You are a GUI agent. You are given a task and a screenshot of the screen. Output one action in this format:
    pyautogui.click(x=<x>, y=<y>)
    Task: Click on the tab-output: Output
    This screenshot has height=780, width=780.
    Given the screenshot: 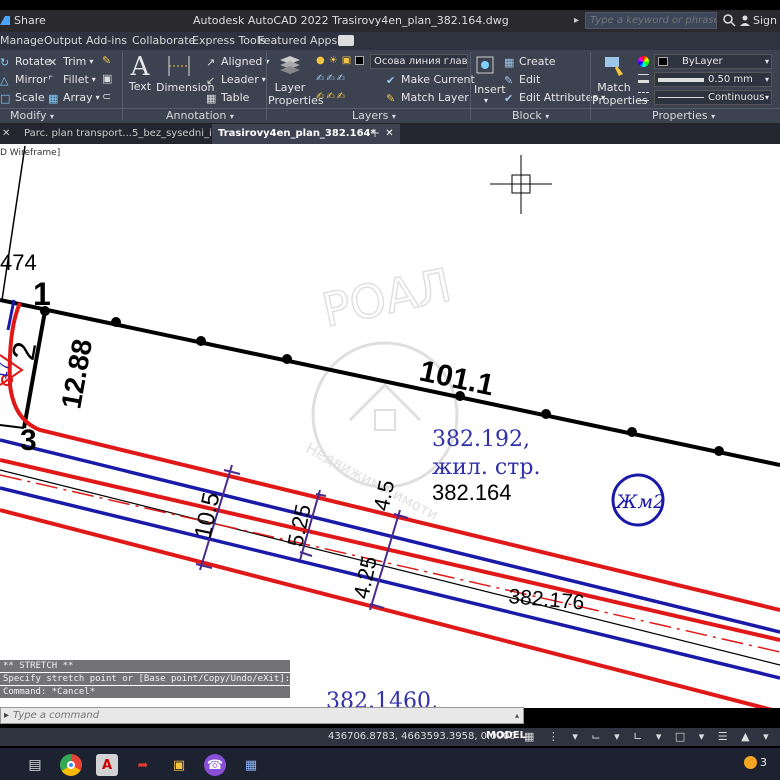 What is the action you would take?
    pyautogui.click(x=63, y=40)
    